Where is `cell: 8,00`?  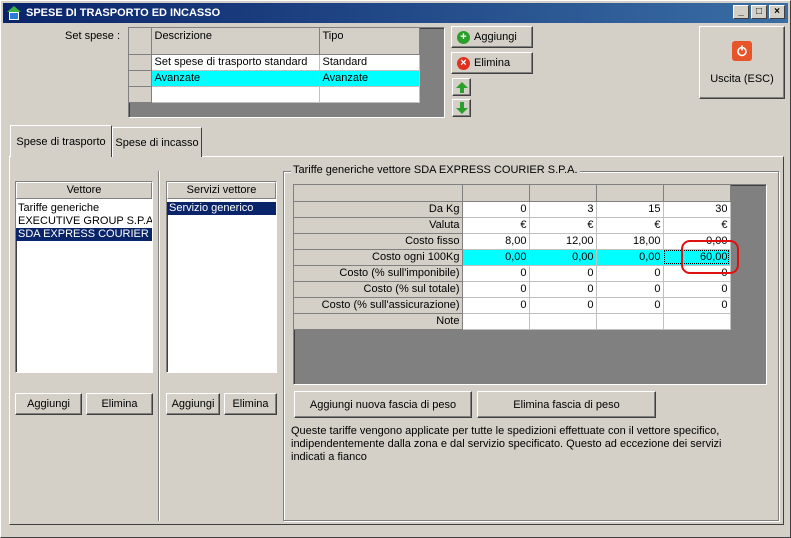 cell: 8,00 is located at coordinates (496, 241).